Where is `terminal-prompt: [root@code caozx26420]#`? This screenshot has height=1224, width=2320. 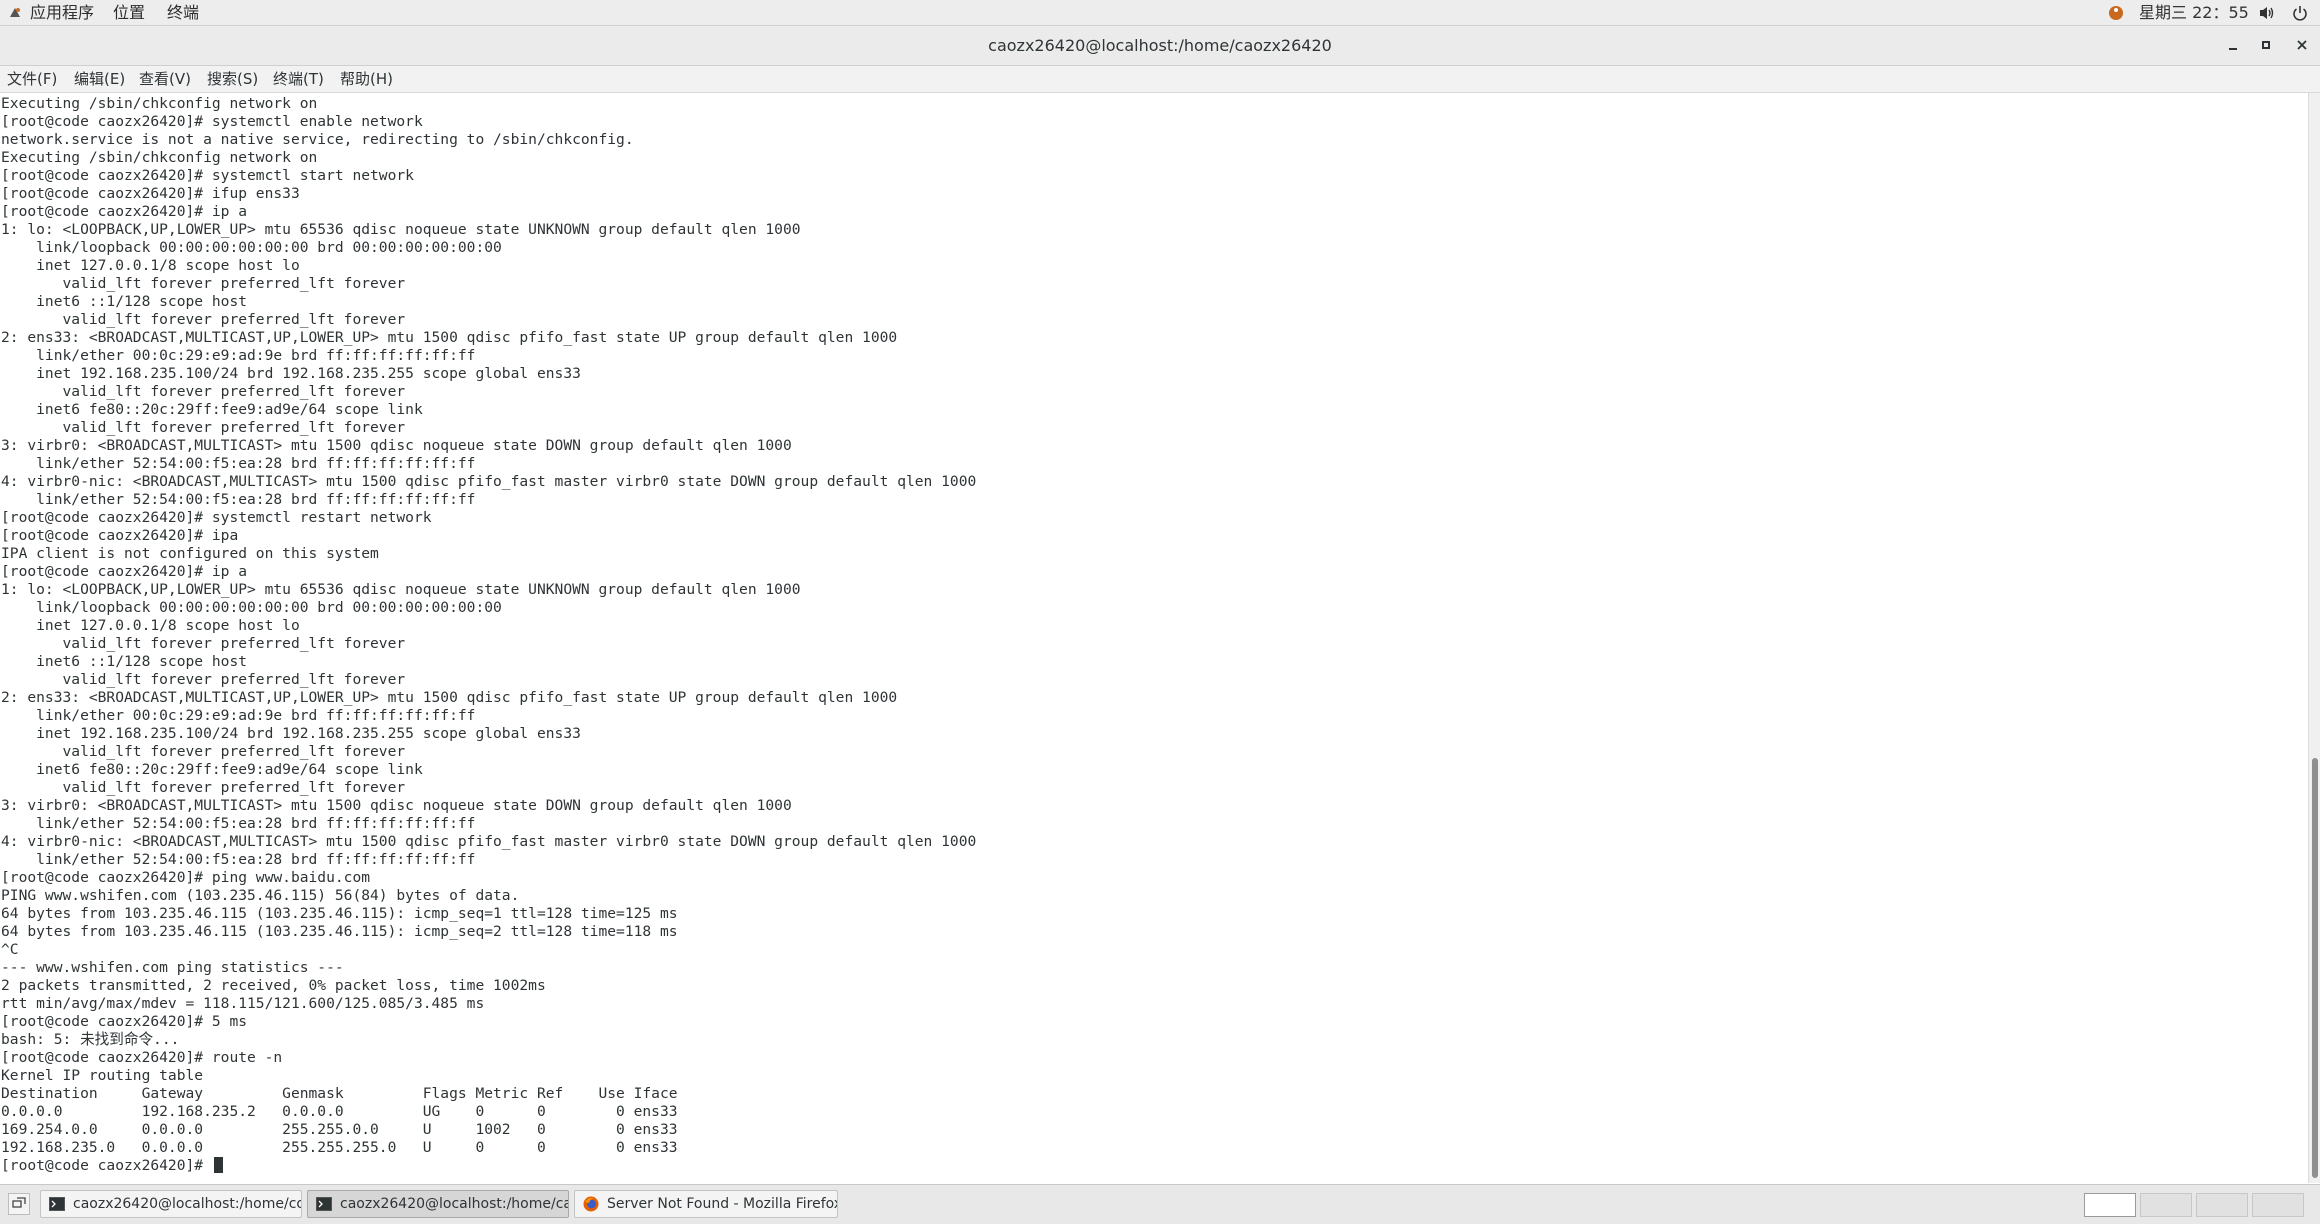
terminal-prompt: [root@code caozx26420]# is located at coordinates (106, 1165).